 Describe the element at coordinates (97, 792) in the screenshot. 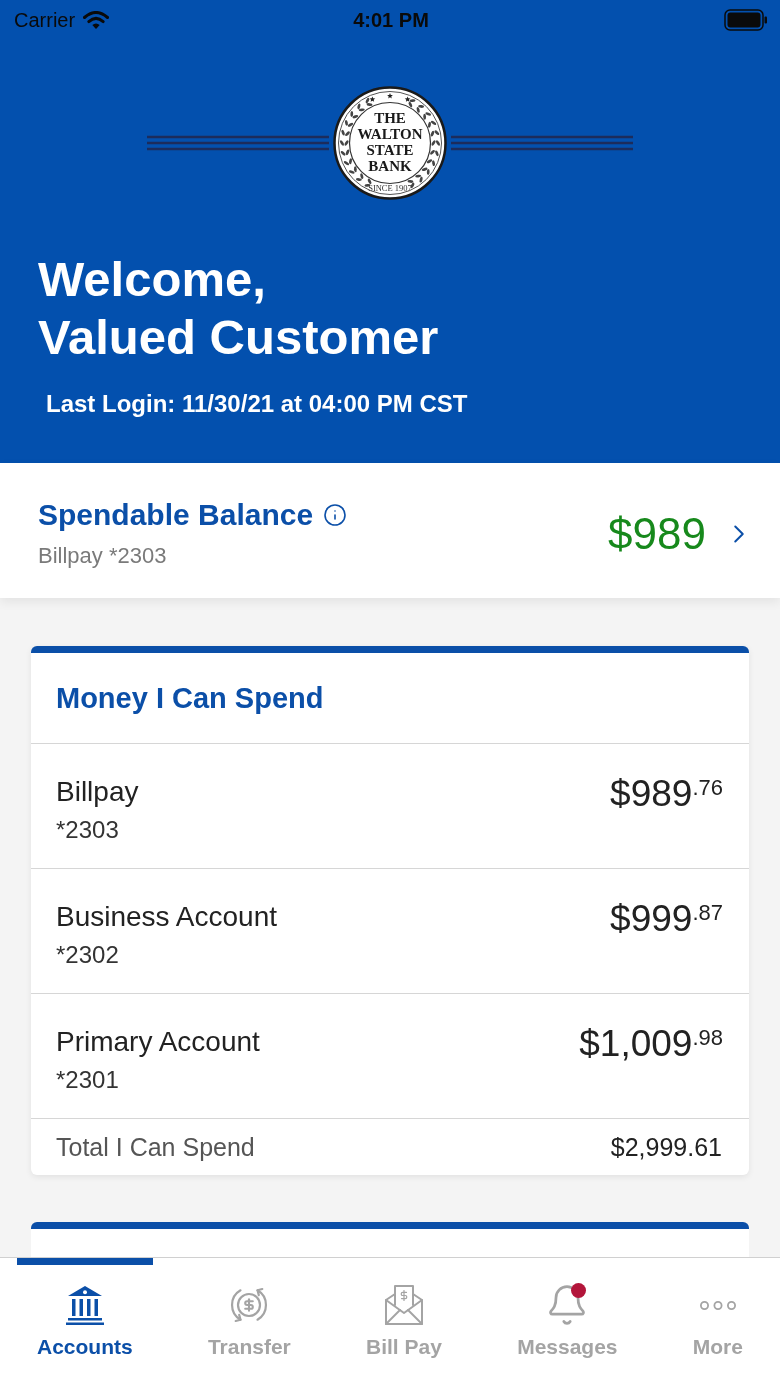

I see `account-name: Billpay` at that location.